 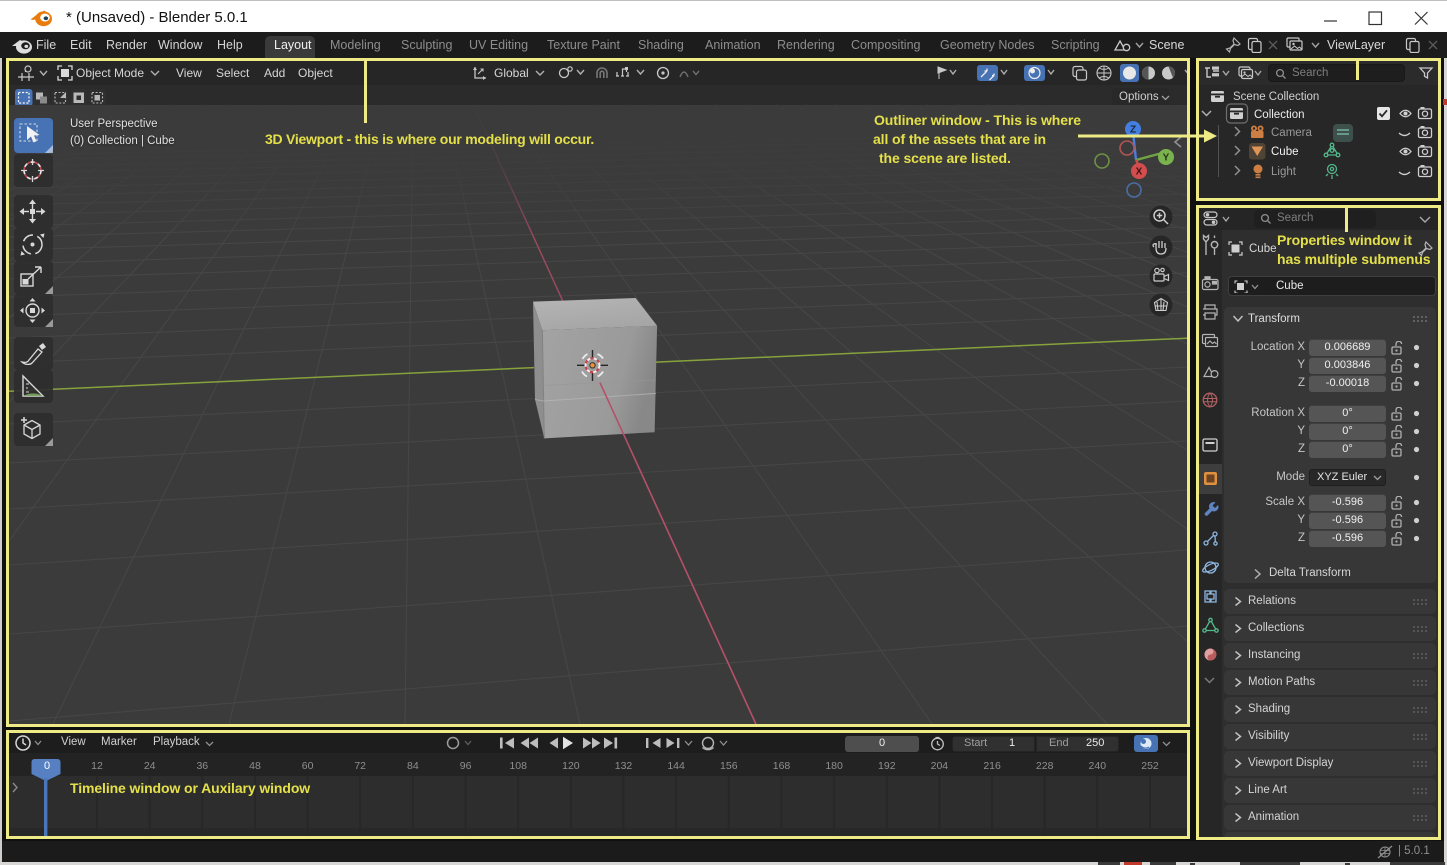 I want to click on svg-text: Collection, so click(x=1279, y=115).